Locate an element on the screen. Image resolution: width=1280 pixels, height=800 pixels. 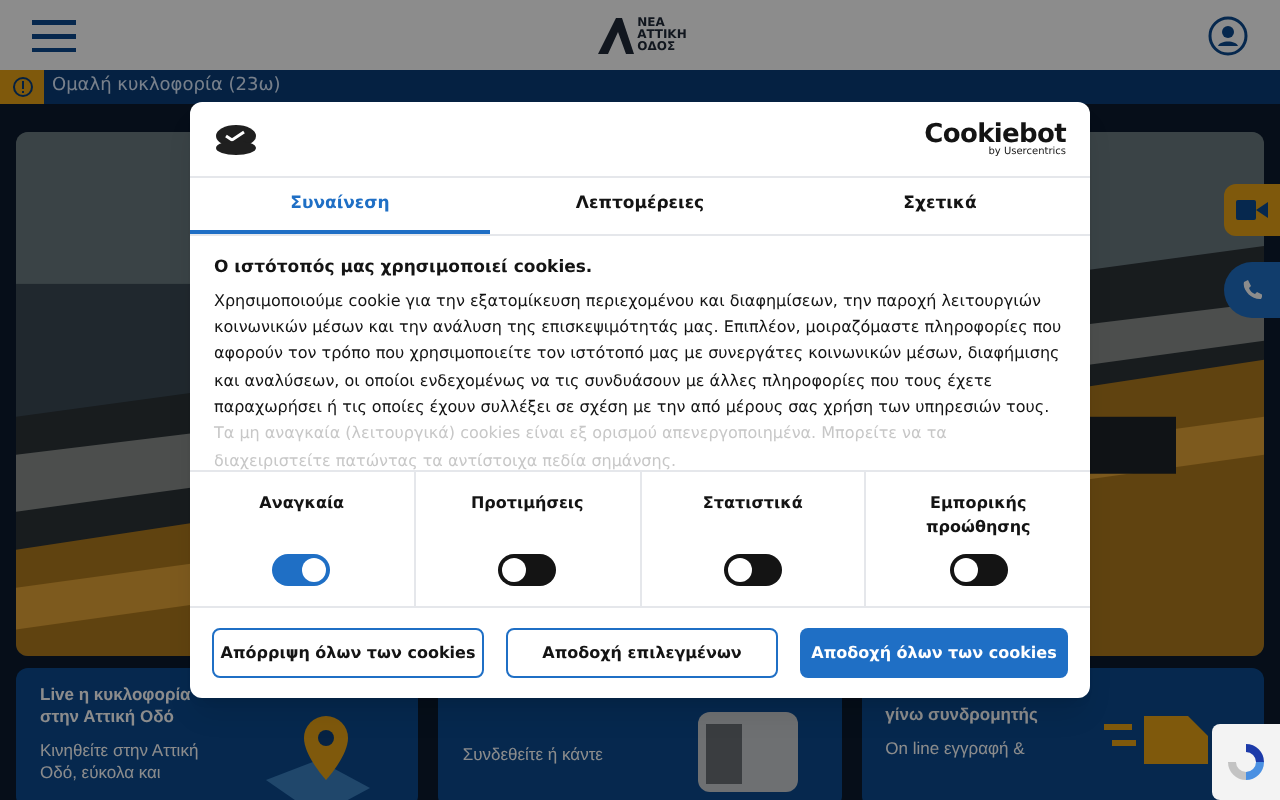
dialog-heading: Ο ιστότοπός μας χρησιμοποιεί cookies. is located at coordinates (404, 269).